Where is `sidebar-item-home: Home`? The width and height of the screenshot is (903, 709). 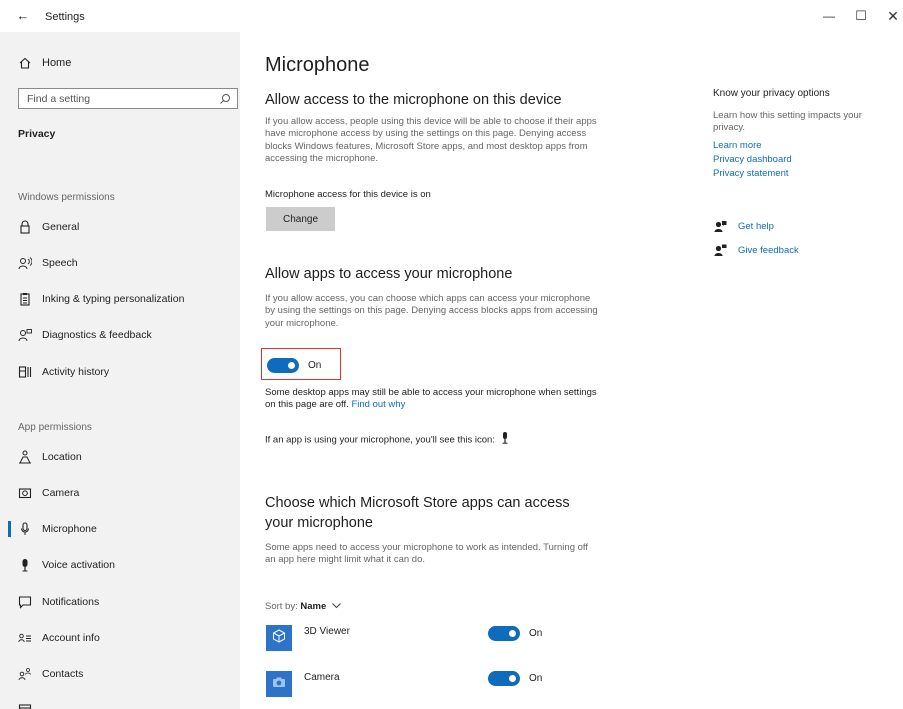
sidebar-item-home: Home is located at coordinates (120, 63).